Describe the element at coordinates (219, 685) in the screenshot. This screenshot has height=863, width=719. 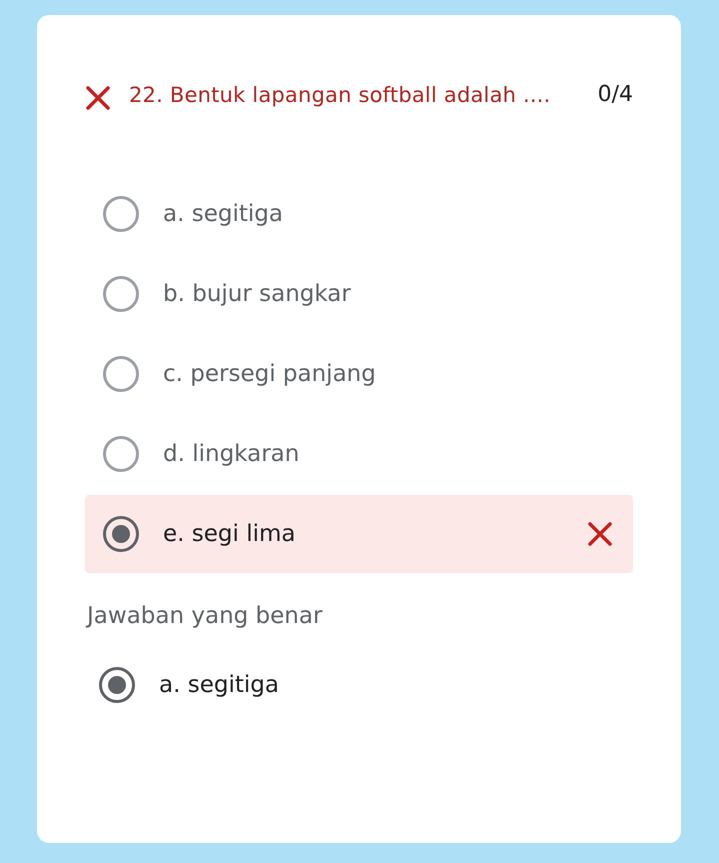
I see `answer-label: a. segitiga` at that location.